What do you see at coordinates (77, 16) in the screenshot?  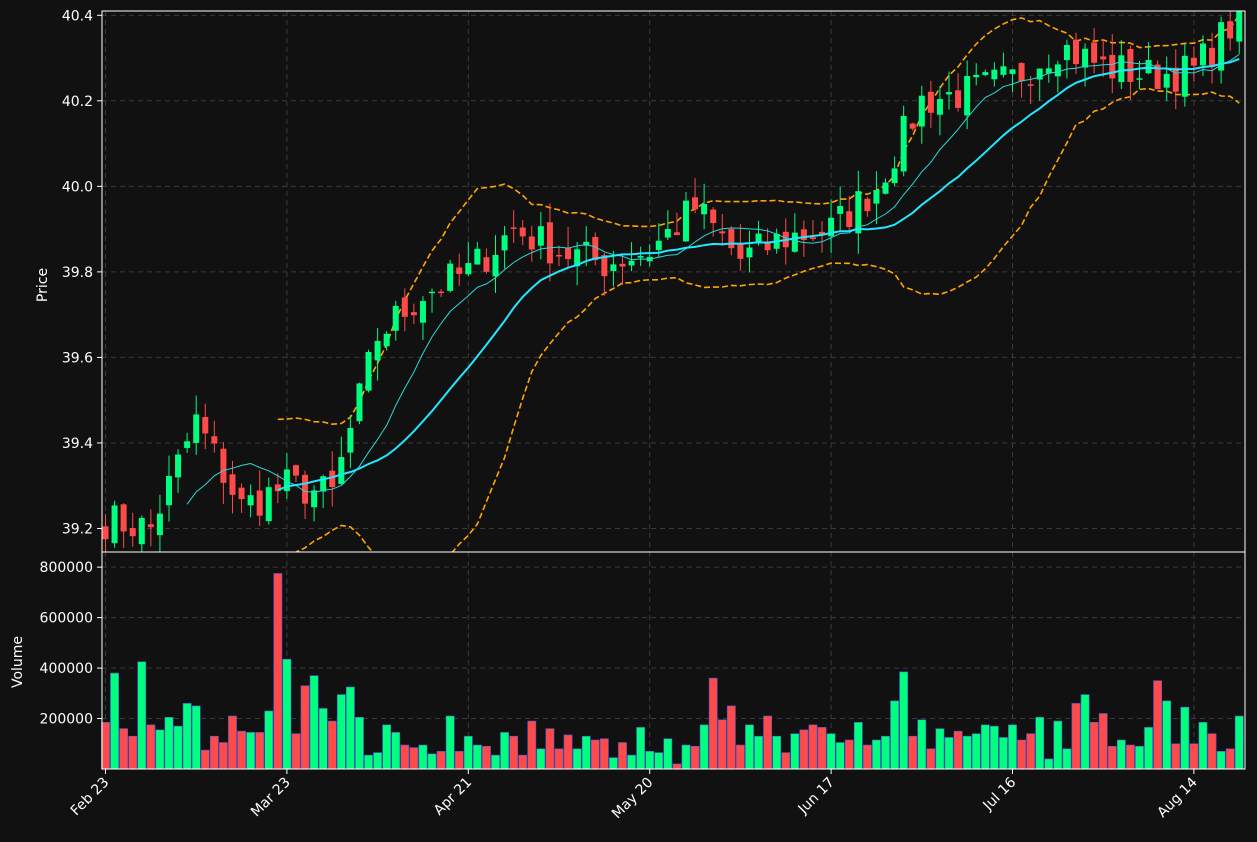 I see `price-ytick-label: 40.4` at bounding box center [77, 16].